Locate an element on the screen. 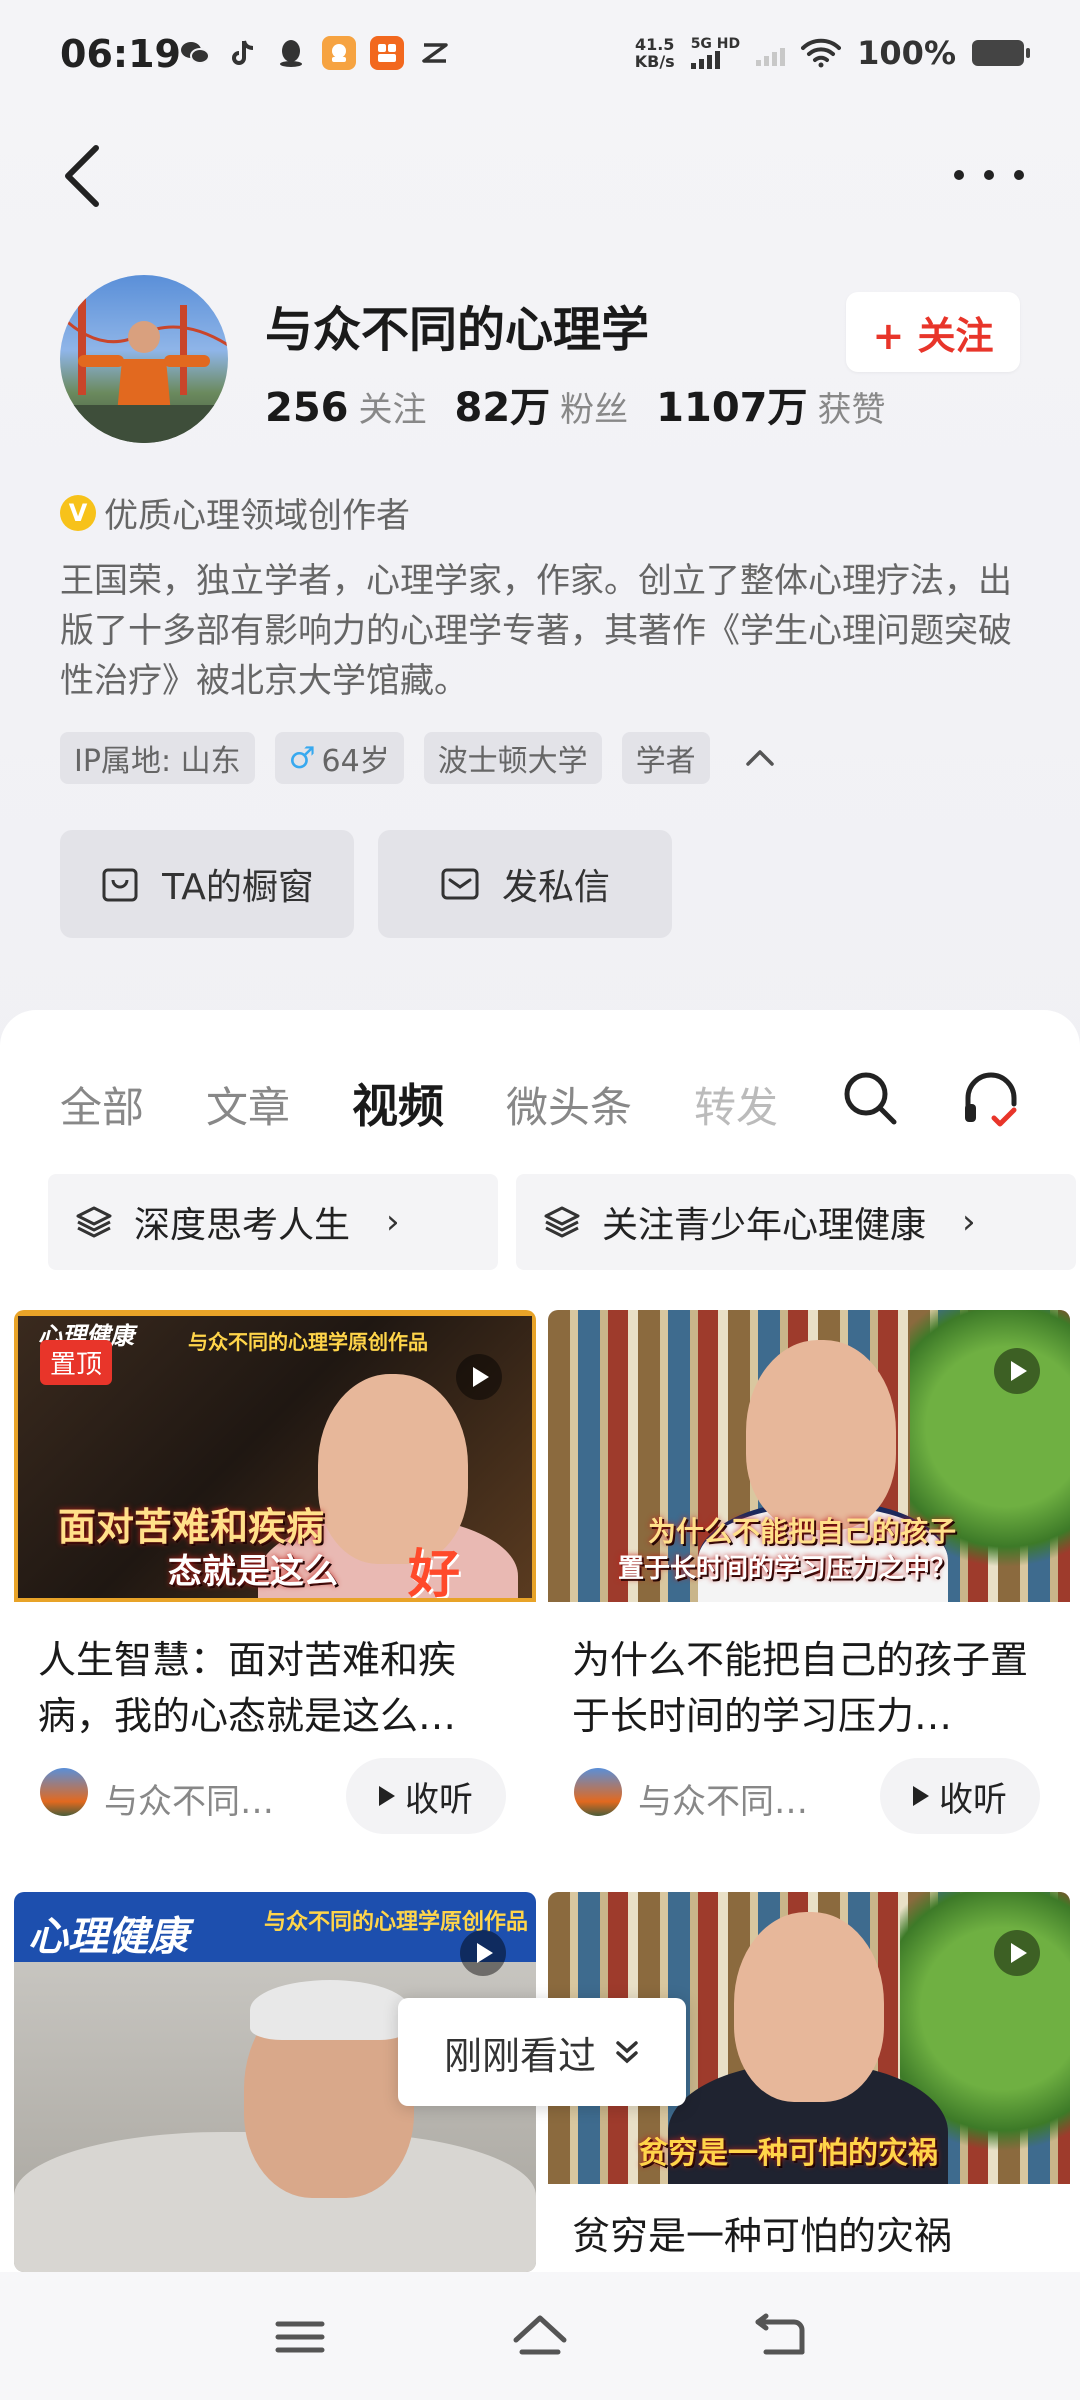 The width and height of the screenshot is (1080, 2400). collection-item: 关注青少年心理健康 › is located at coordinates (796, 1222).